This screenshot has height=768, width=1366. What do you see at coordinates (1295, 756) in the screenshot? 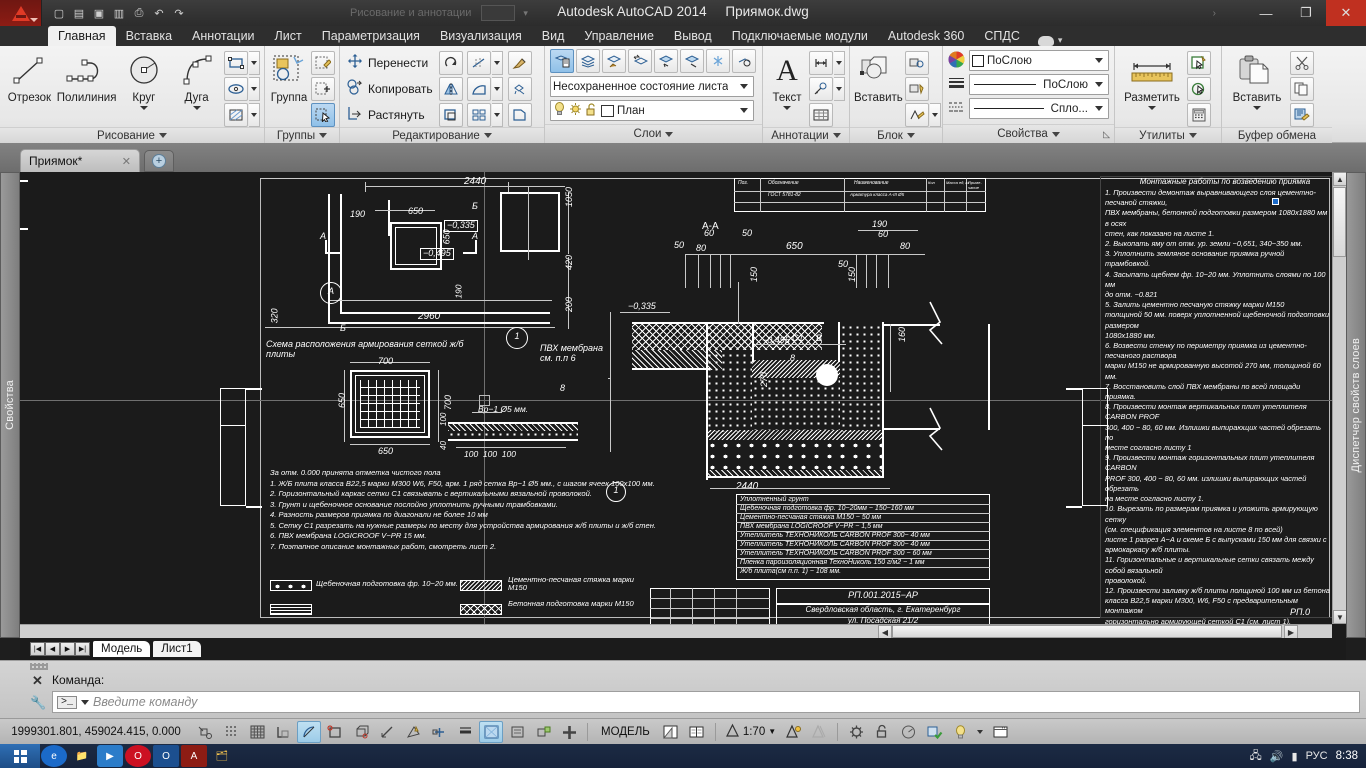
I see `battery-icon: ▮` at bounding box center [1295, 756].